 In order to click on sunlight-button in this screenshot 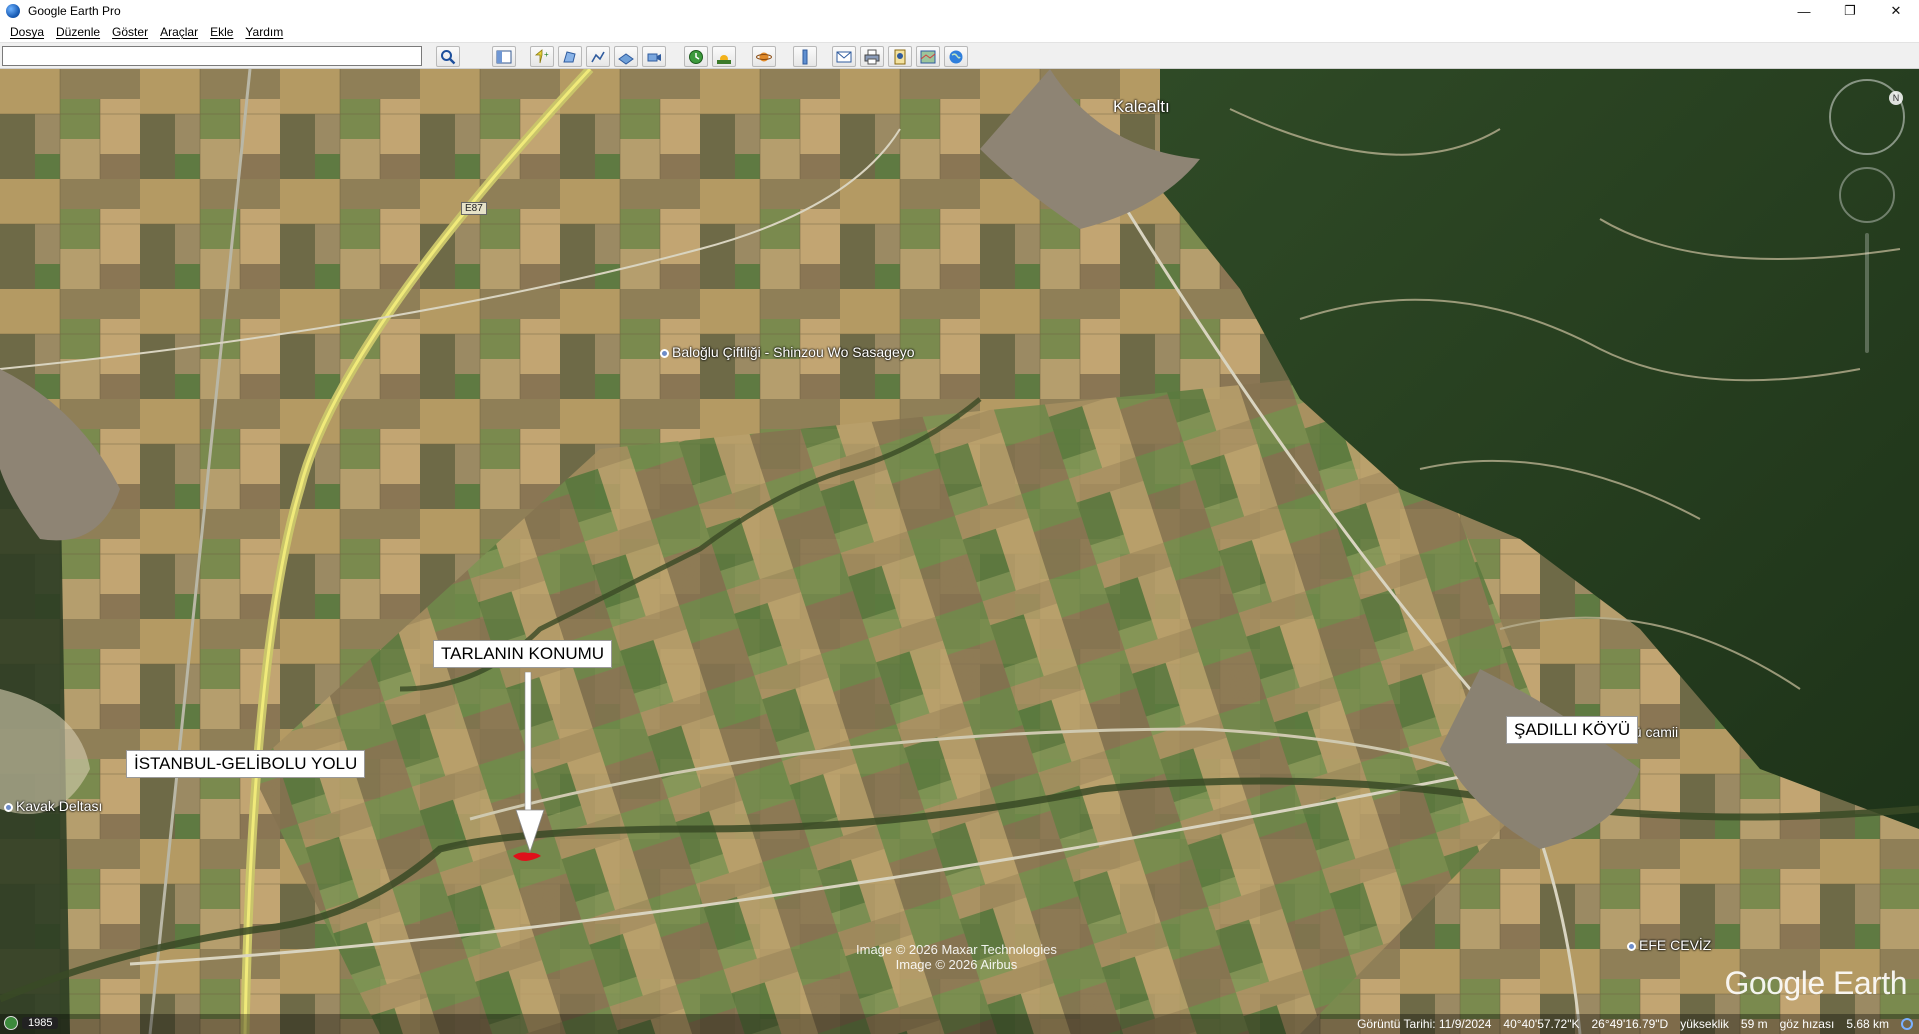, I will do `click(724, 56)`.